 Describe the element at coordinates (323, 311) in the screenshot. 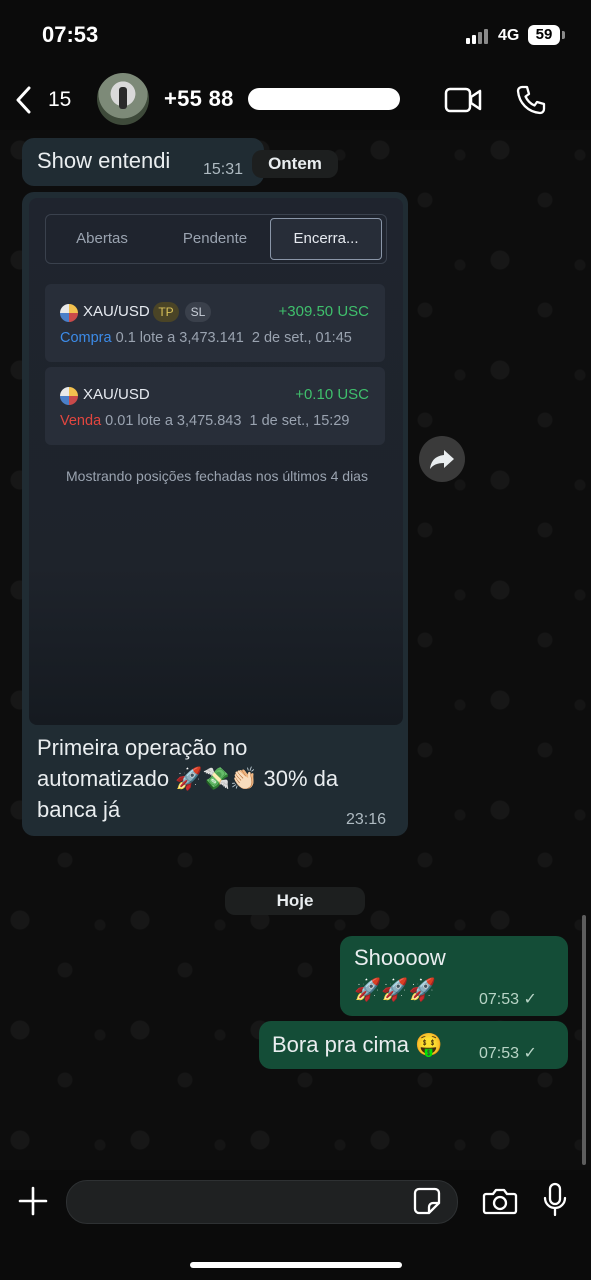

I see `position-pnl: +309.50 USC` at that location.